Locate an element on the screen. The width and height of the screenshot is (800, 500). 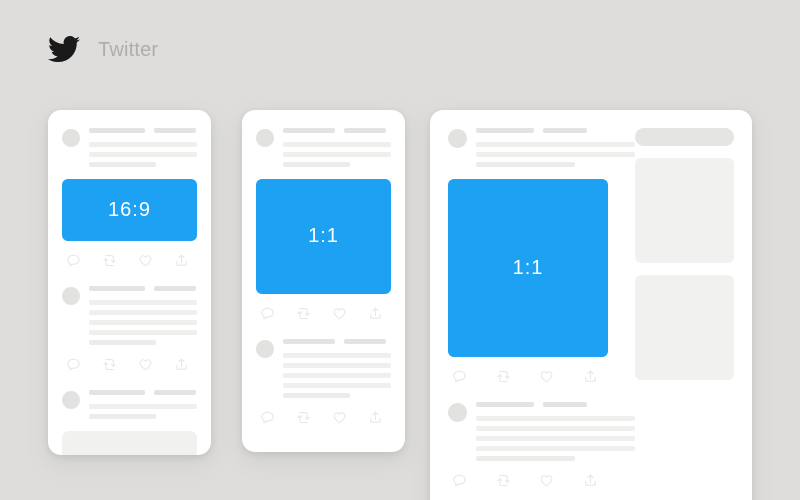
brand-name-label: Twitter is located at coordinates (128, 50).